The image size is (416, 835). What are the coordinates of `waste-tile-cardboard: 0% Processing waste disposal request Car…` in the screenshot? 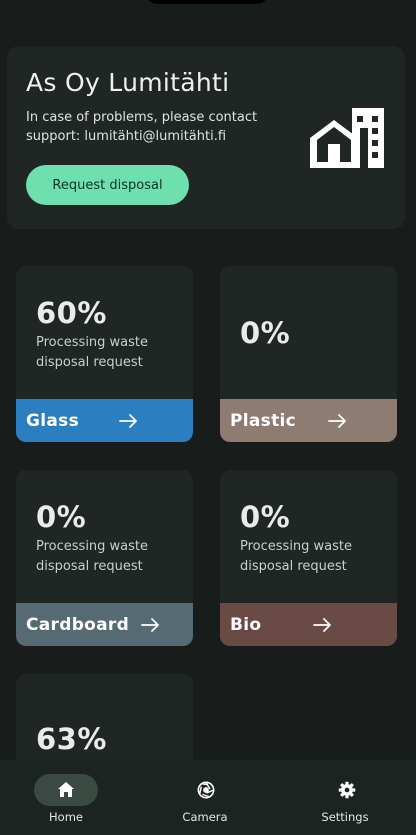 It's located at (104, 558).